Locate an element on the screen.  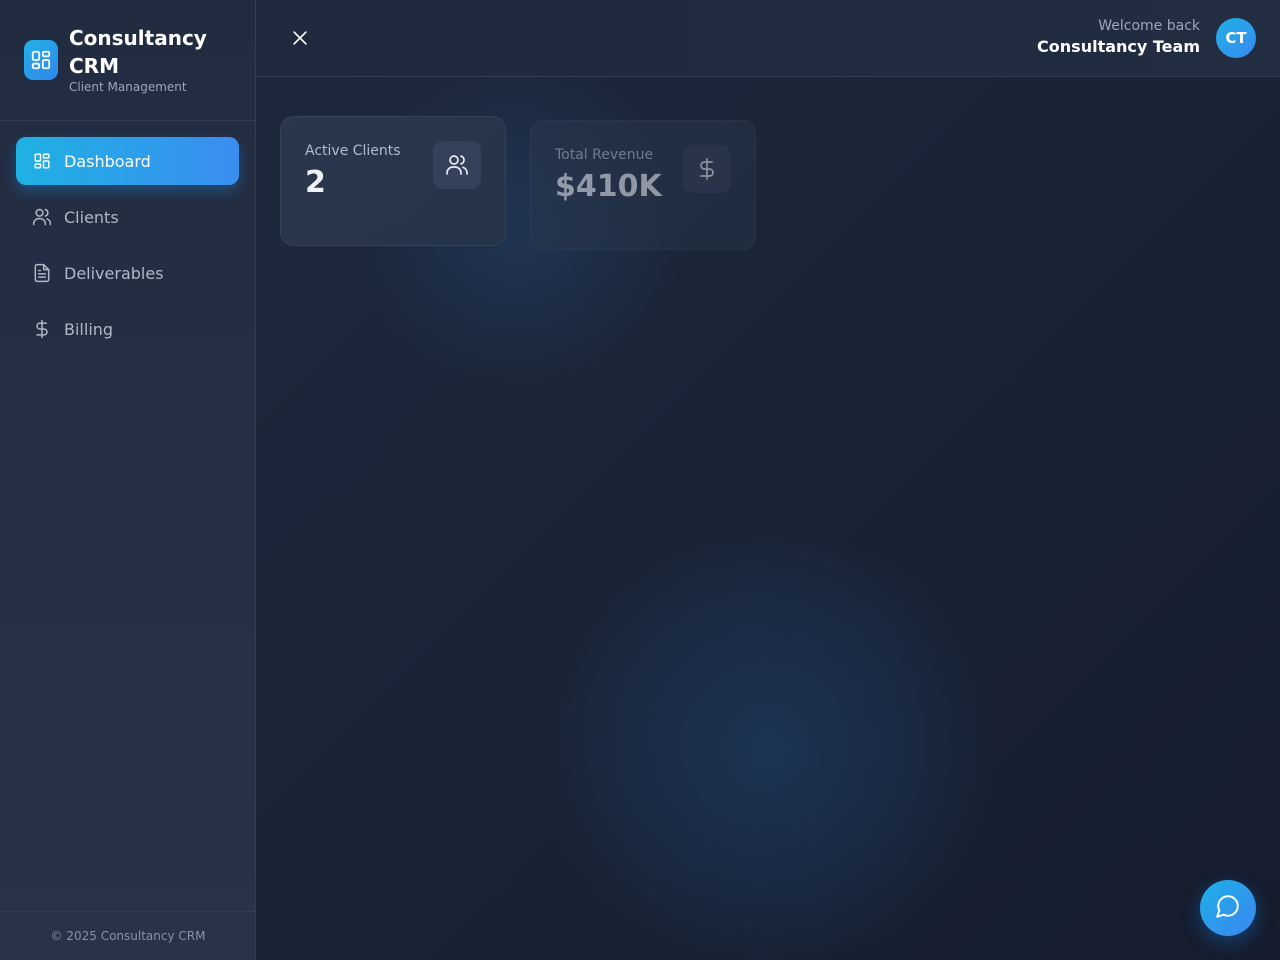
avatar: CT is located at coordinates (1236, 38).